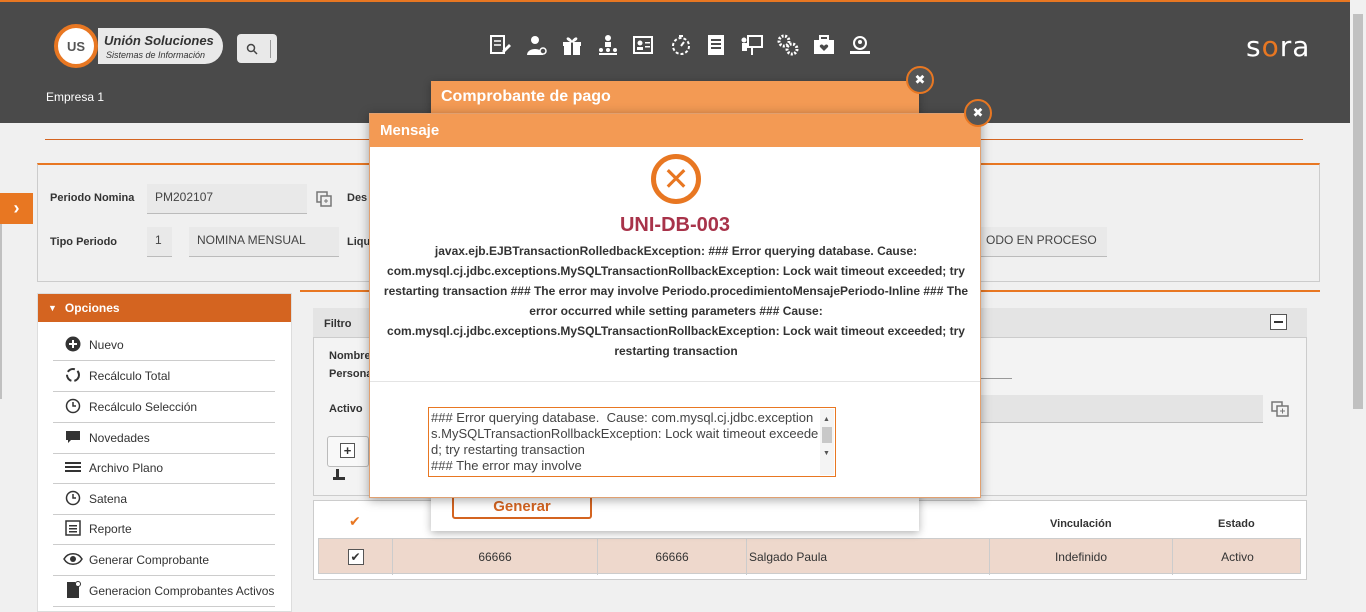 This screenshot has height=612, width=1366. What do you see at coordinates (227, 199) in the screenshot?
I see `periodo-field: PM202107` at bounding box center [227, 199].